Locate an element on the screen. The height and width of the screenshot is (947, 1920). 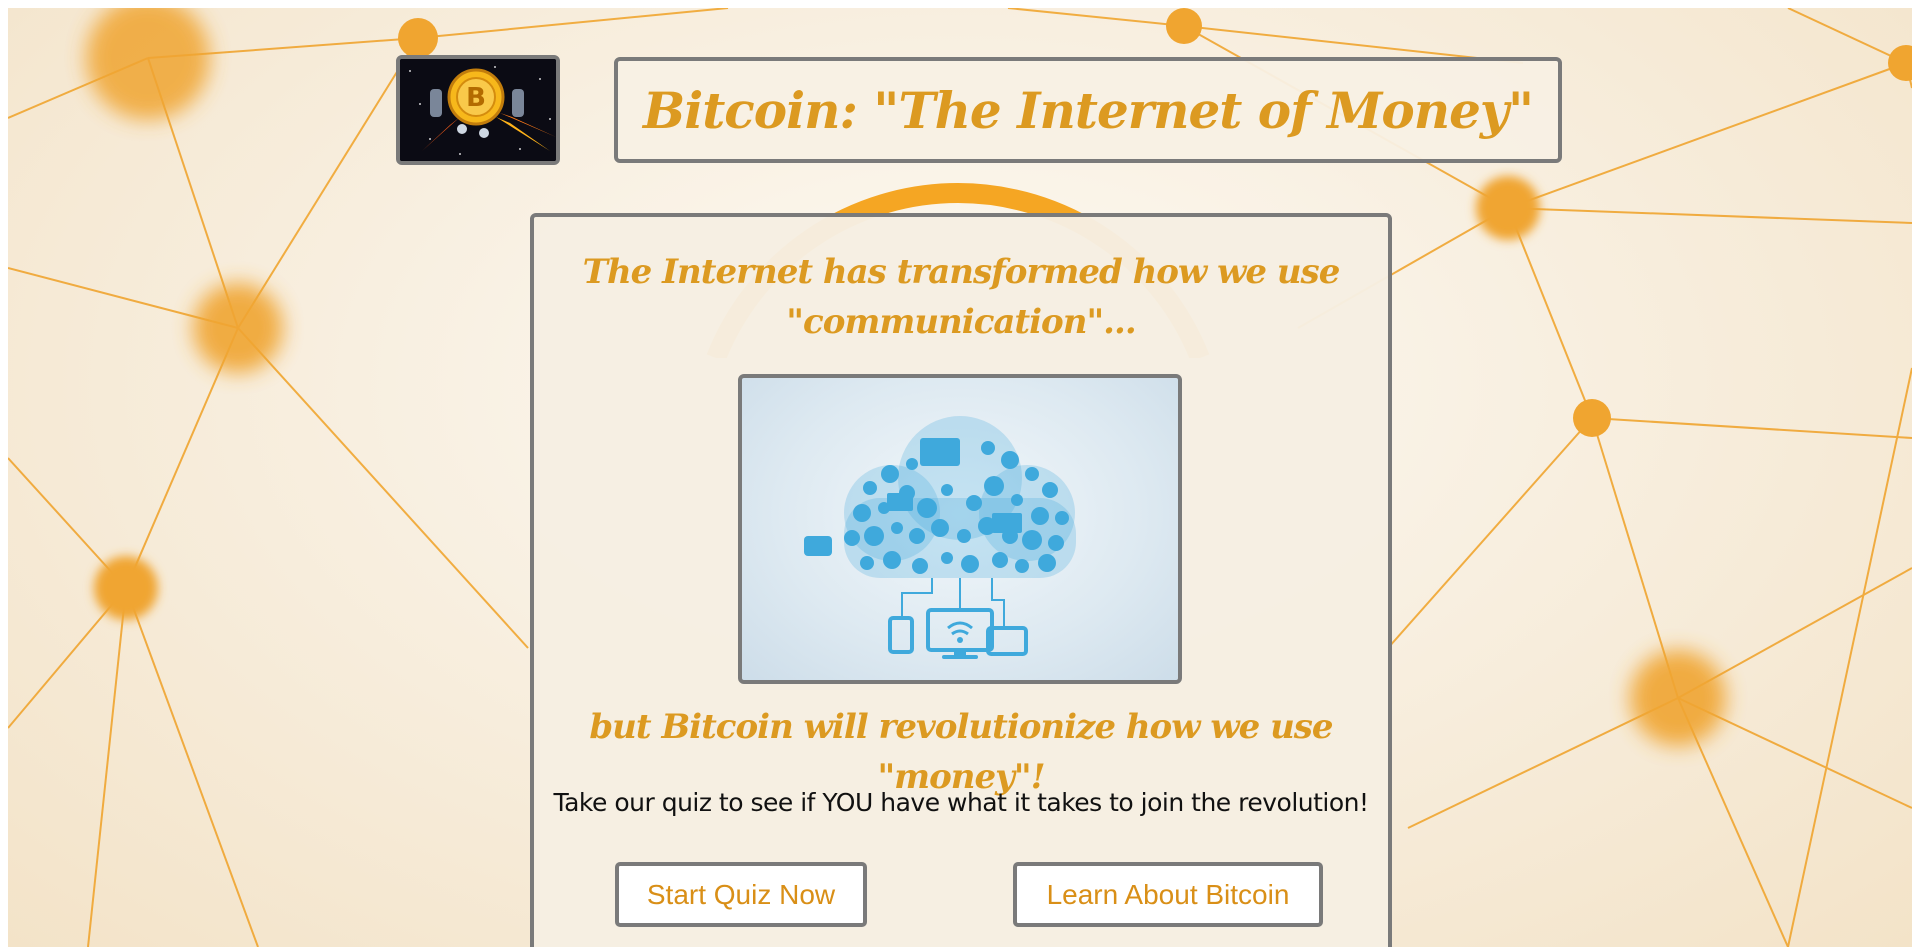
cloud-devices-icon is located at coordinates (940, 537).